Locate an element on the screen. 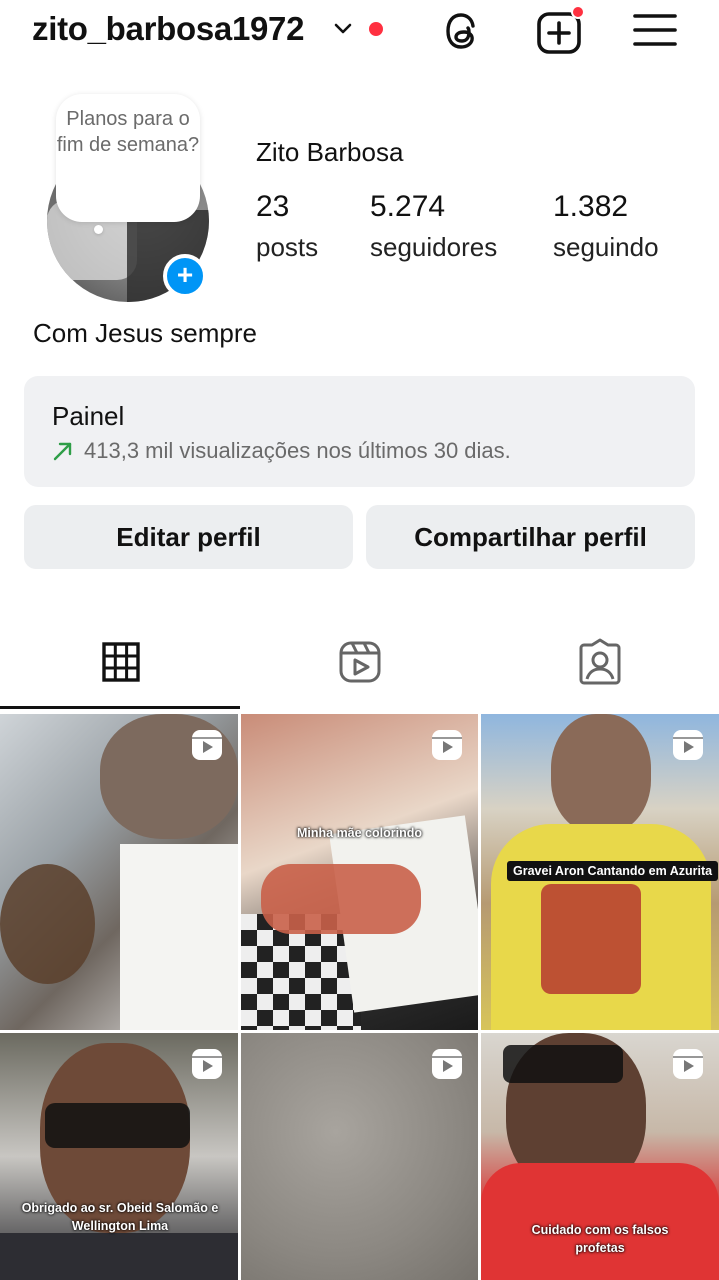  bio: Com Jesus sempre is located at coordinates (145, 333).